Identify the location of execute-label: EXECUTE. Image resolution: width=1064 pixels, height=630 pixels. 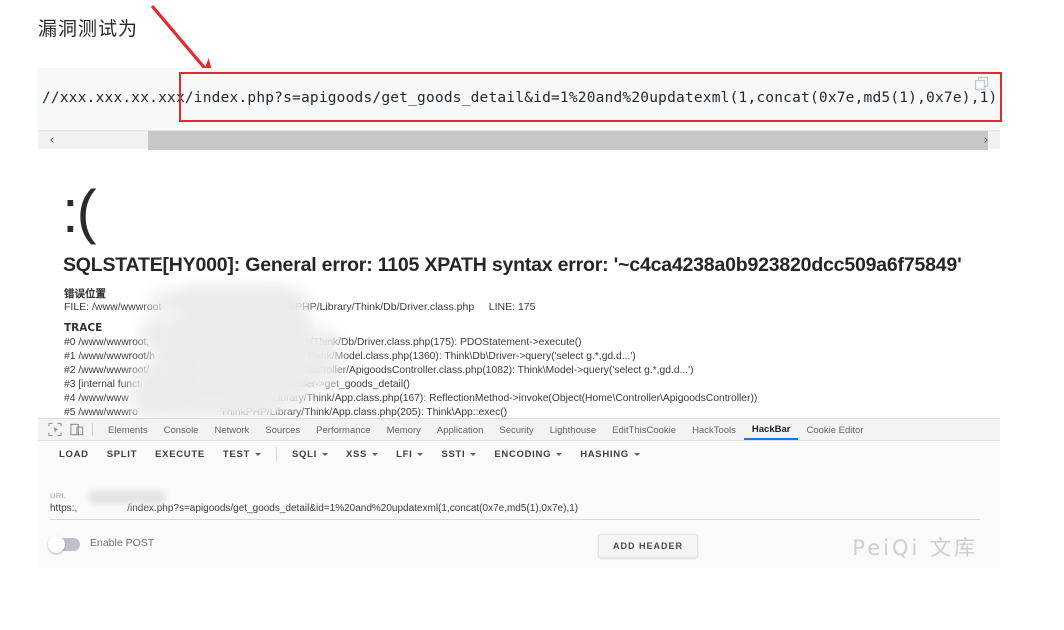
(180, 454).